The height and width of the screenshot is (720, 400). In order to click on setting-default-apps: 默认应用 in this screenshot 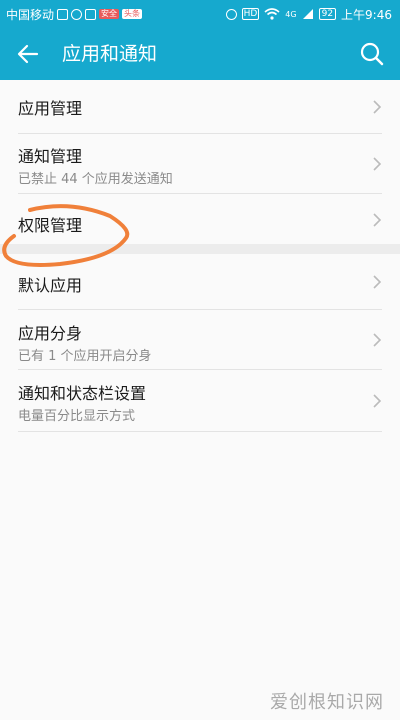, I will do `click(200, 282)`.